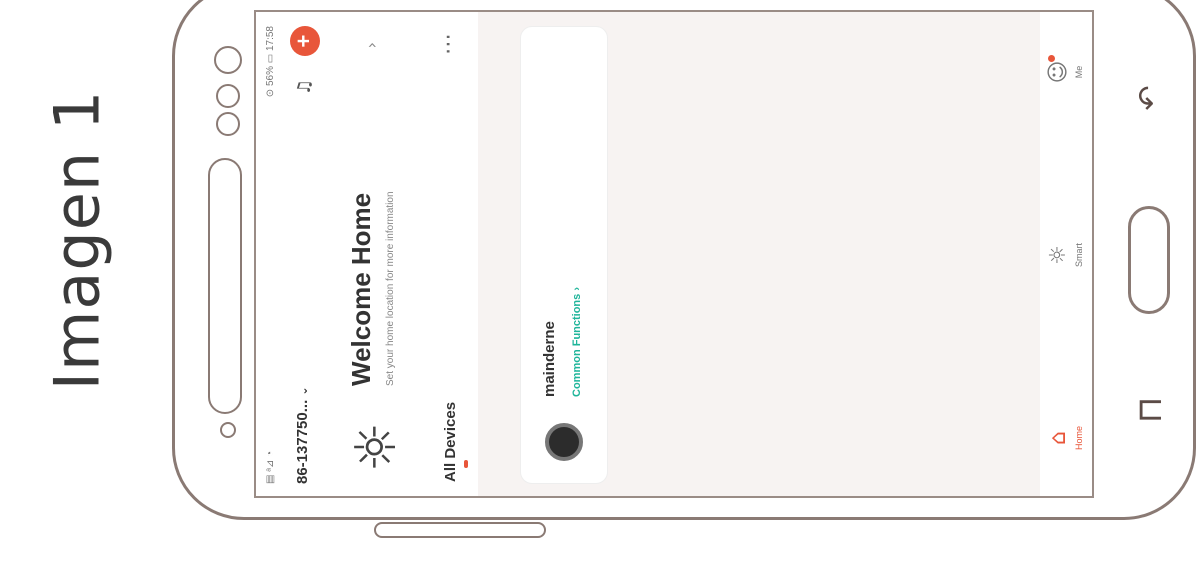 This screenshot has width=1198, height=571. Describe the element at coordinates (549, 359) in the screenshot. I see `device-name: mainderne` at that location.